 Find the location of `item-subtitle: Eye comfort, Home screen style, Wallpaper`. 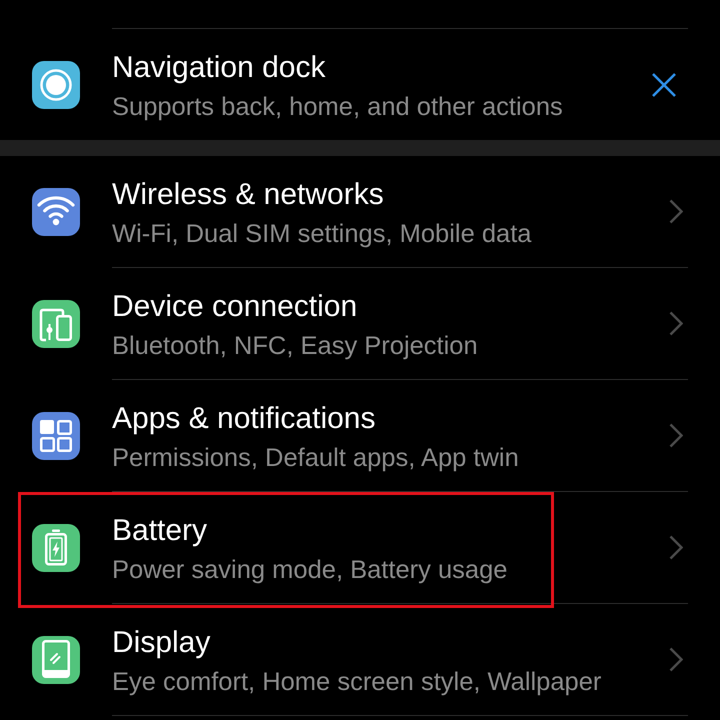

item-subtitle: Eye comfort, Home screen style, Wallpaper is located at coordinates (357, 682).